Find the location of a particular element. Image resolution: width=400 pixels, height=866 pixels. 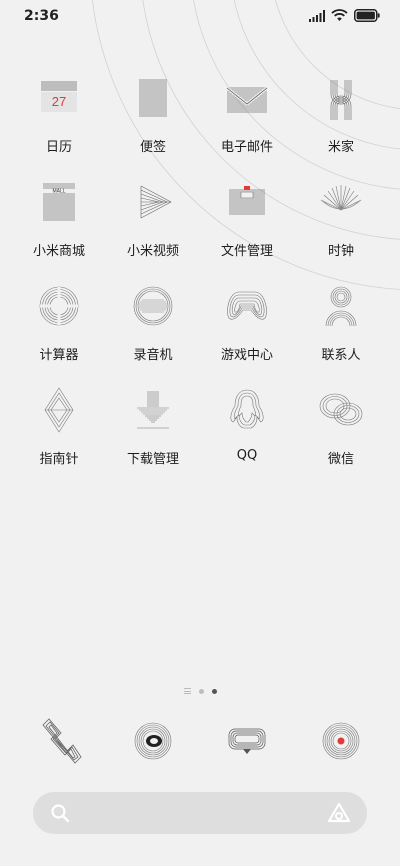

app-clock: 时钟 is located at coordinates (341, 218).